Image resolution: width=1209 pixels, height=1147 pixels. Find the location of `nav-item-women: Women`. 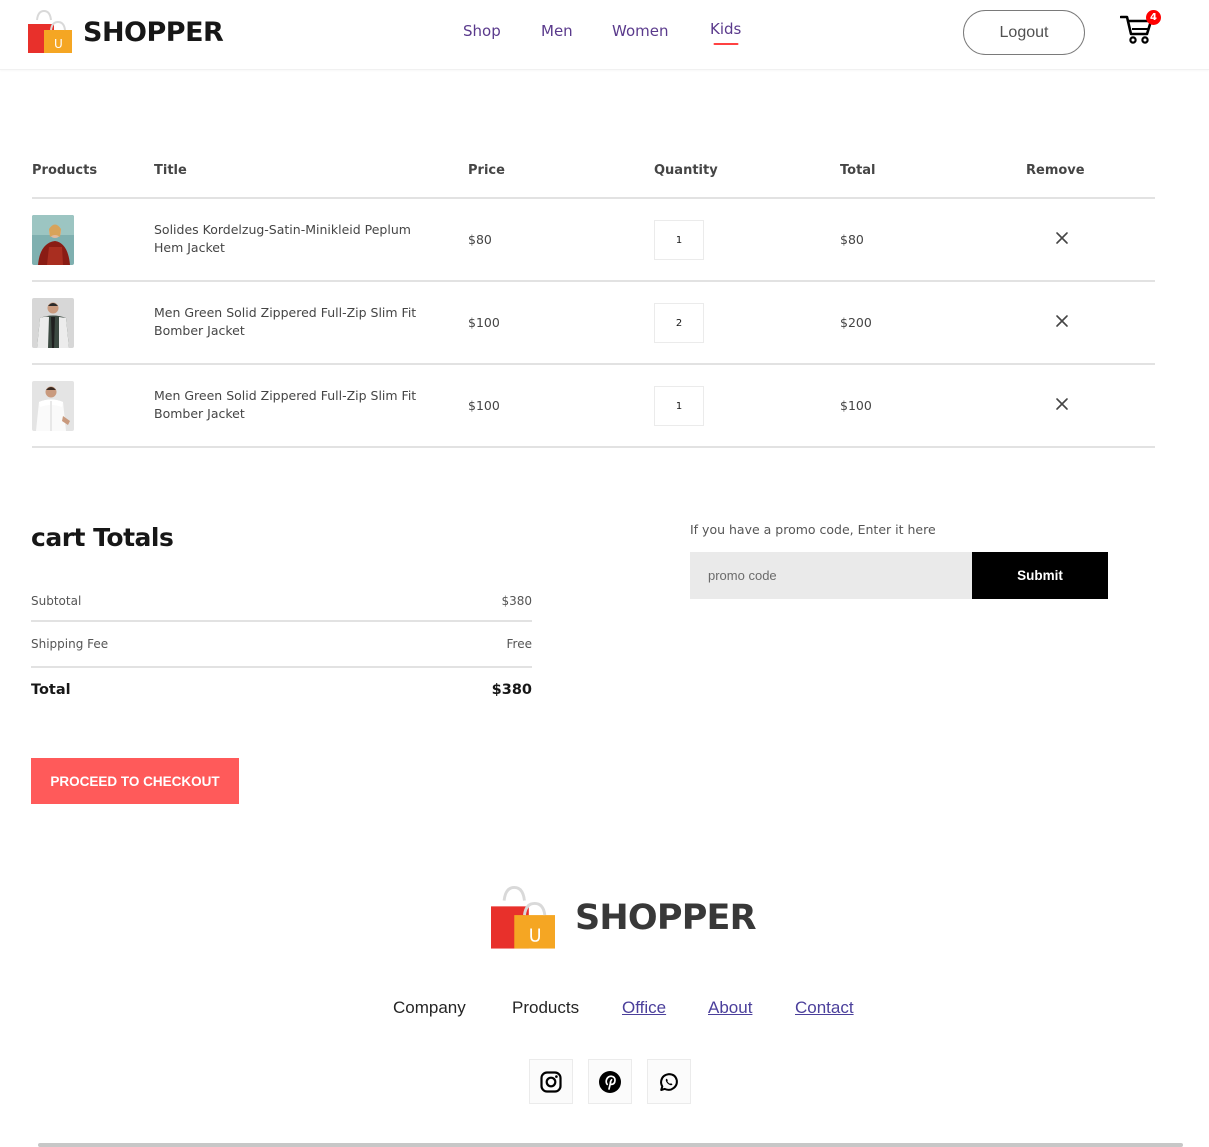

nav-item-women: Women is located at coordinates (640, 31).